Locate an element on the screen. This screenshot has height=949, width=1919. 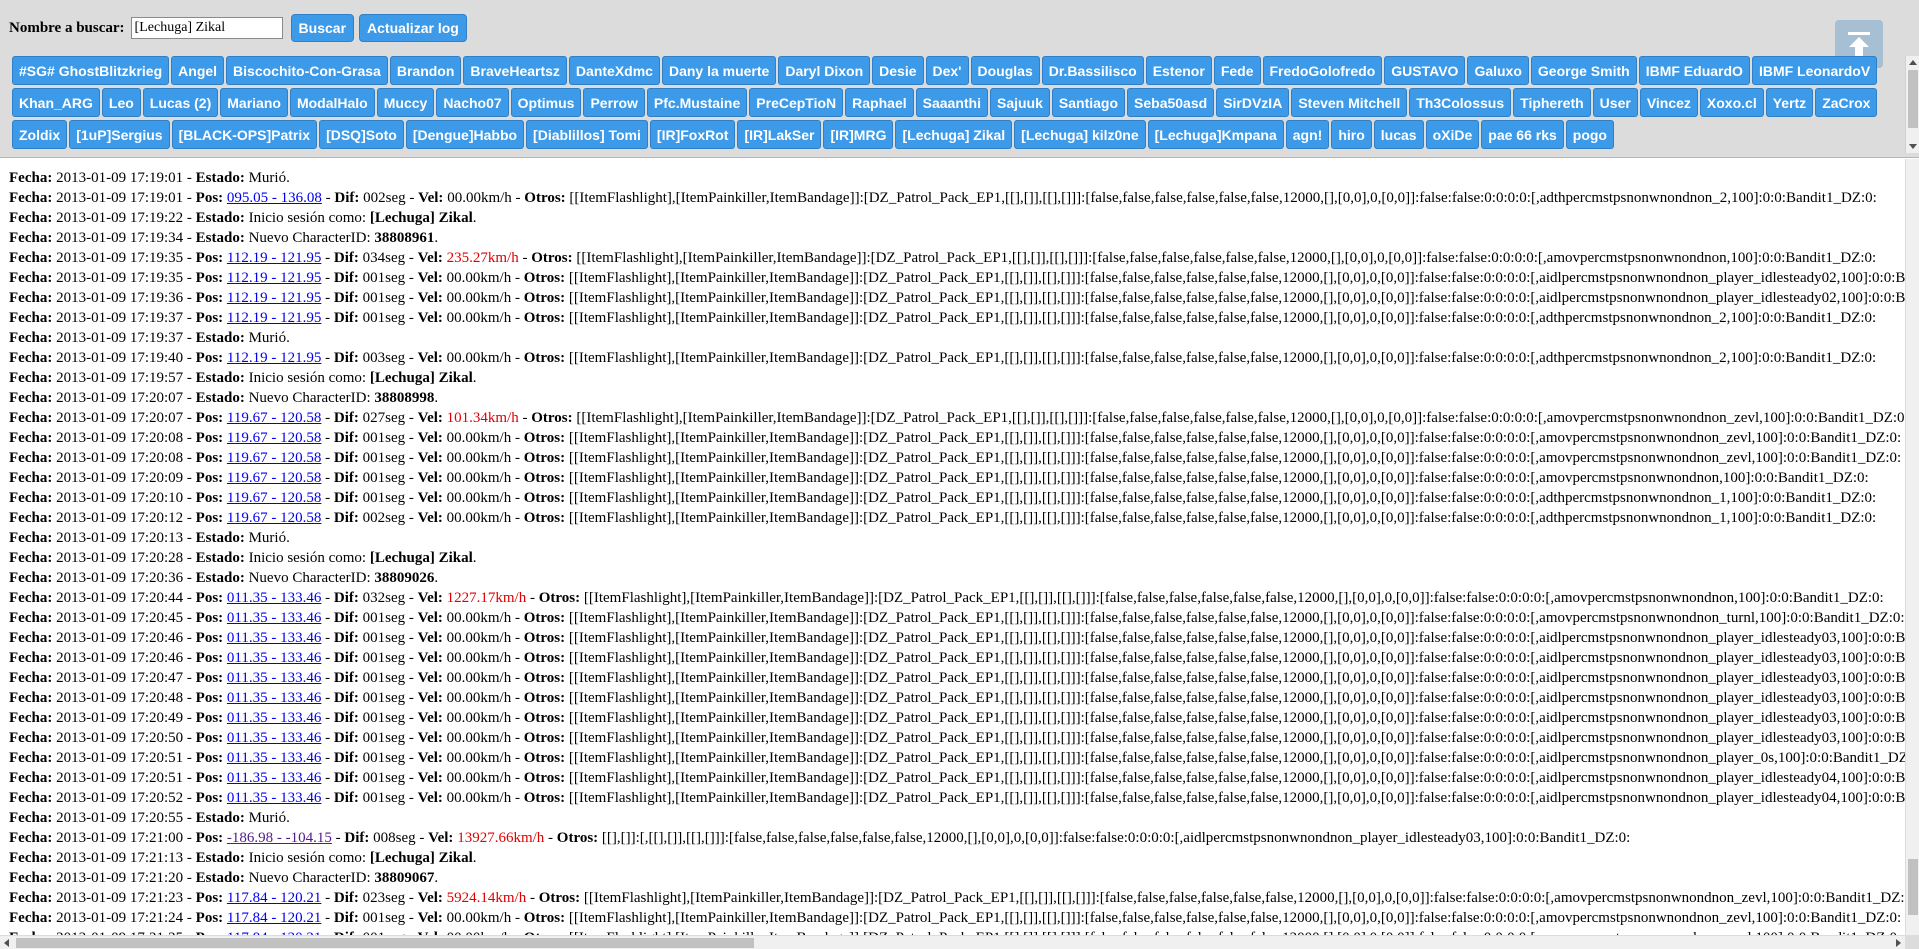
player-name-button: Lucas (2) is located at coordinates (180, 102).